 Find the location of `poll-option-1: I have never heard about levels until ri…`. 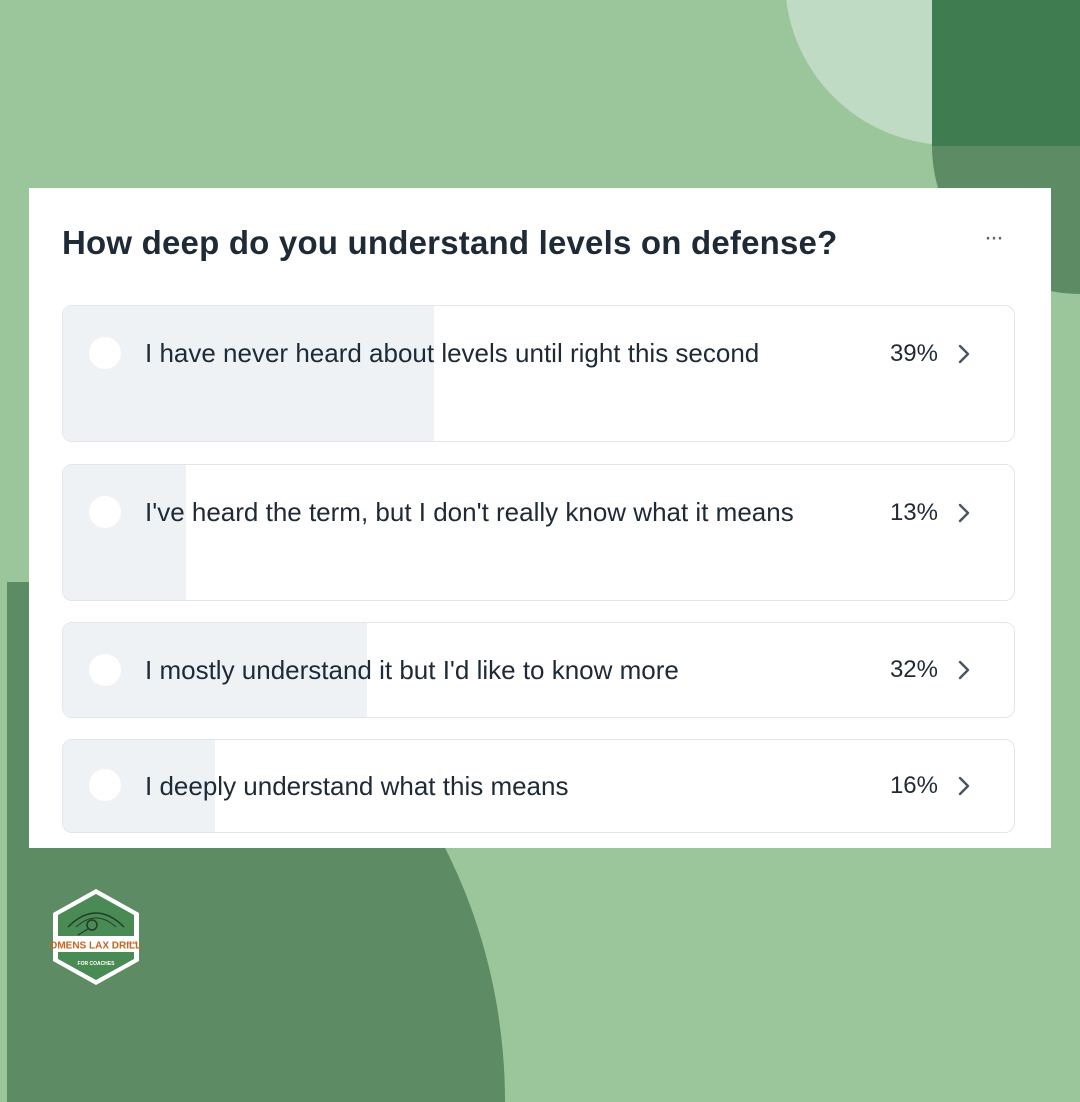

poll-option-1: I have never heard about levels until ri… is located at coordinates (538, 373).